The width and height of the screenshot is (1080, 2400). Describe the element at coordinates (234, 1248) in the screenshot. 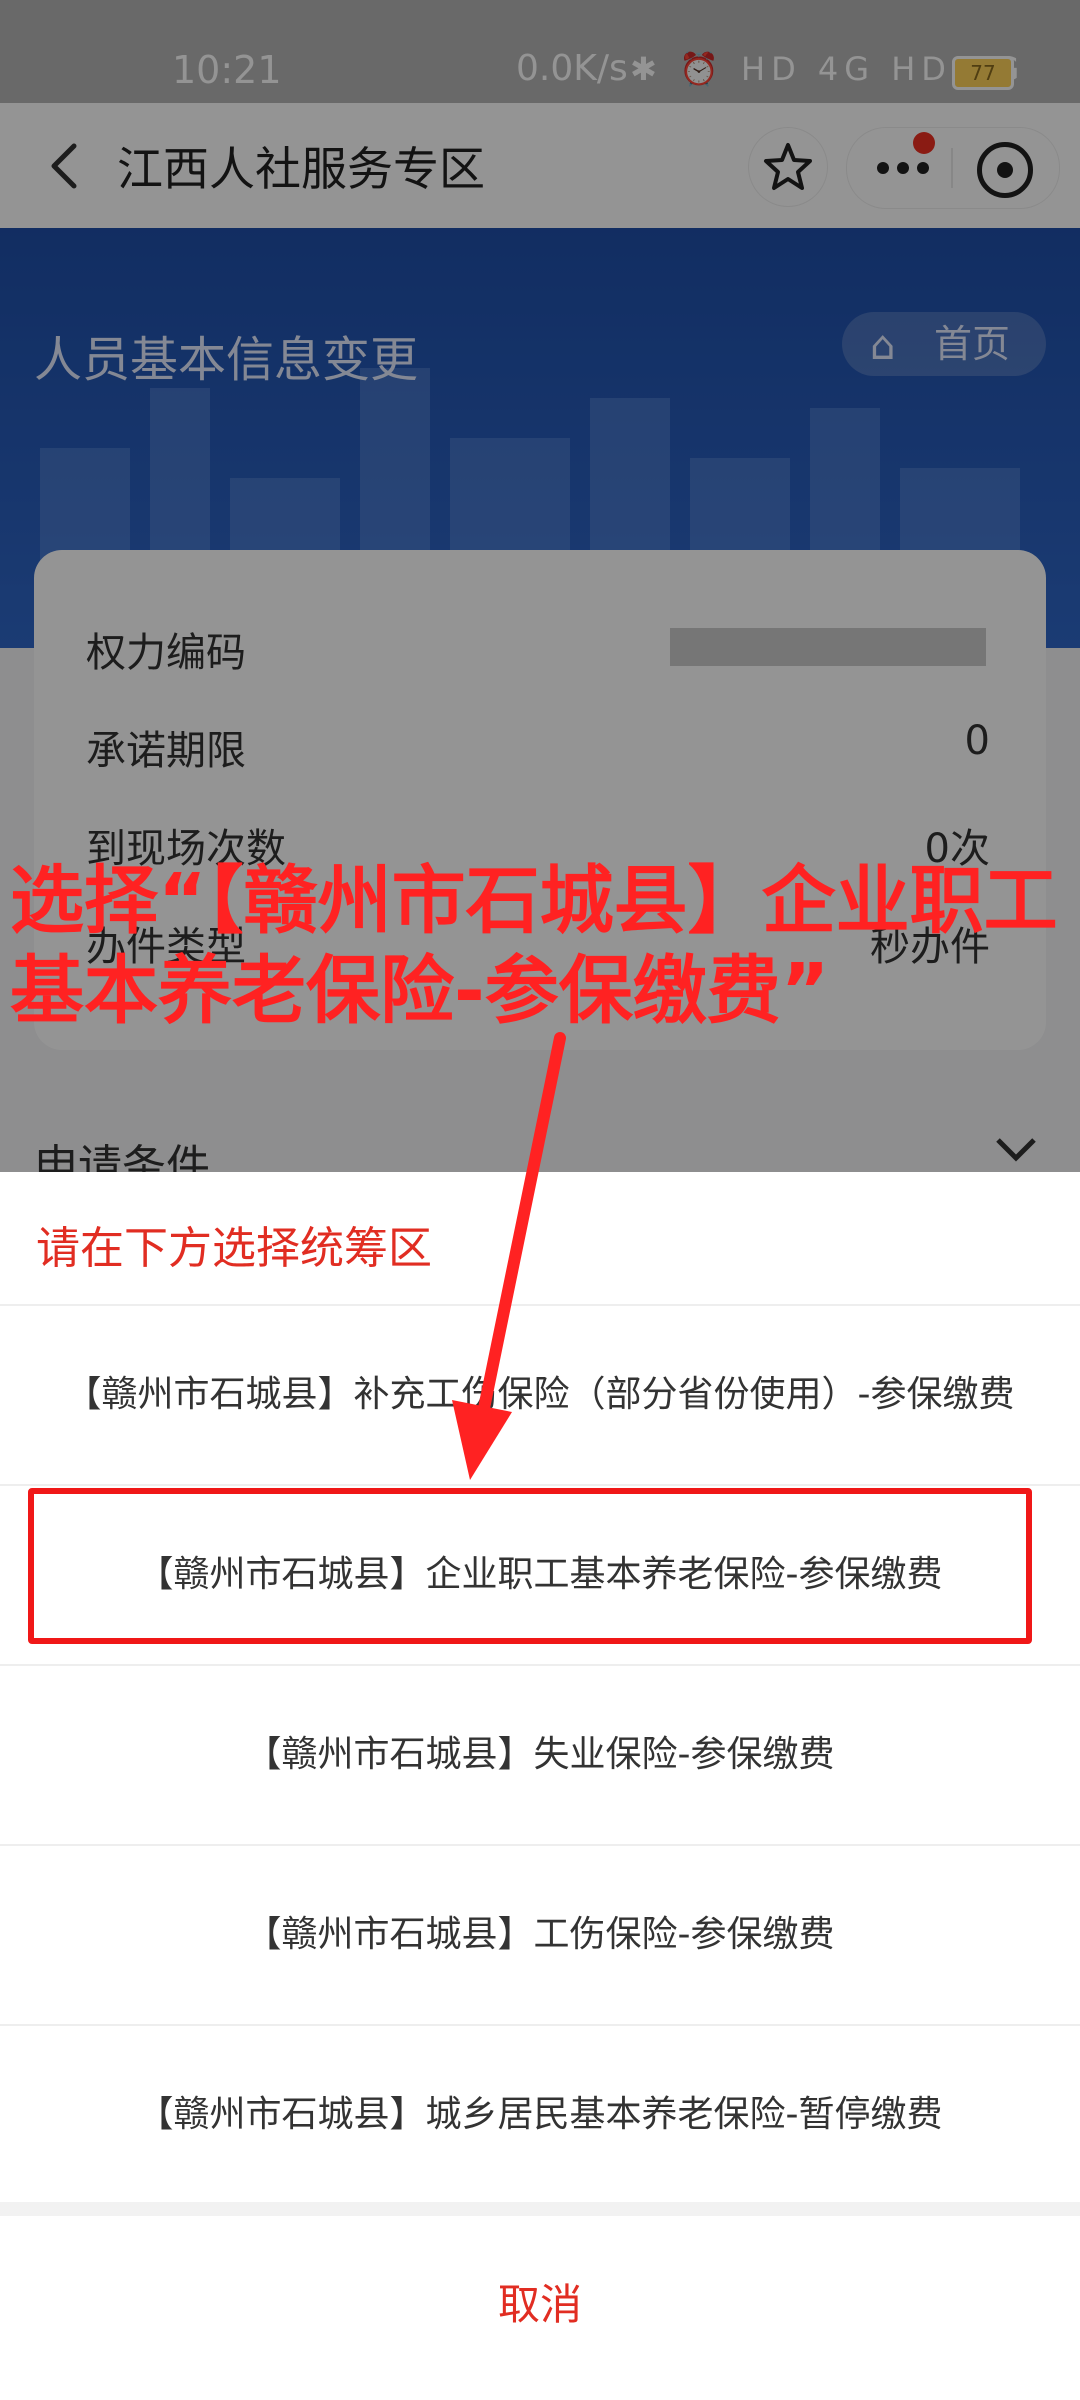

I see `sheet-title: 请在下方选择统筹区` at that location.